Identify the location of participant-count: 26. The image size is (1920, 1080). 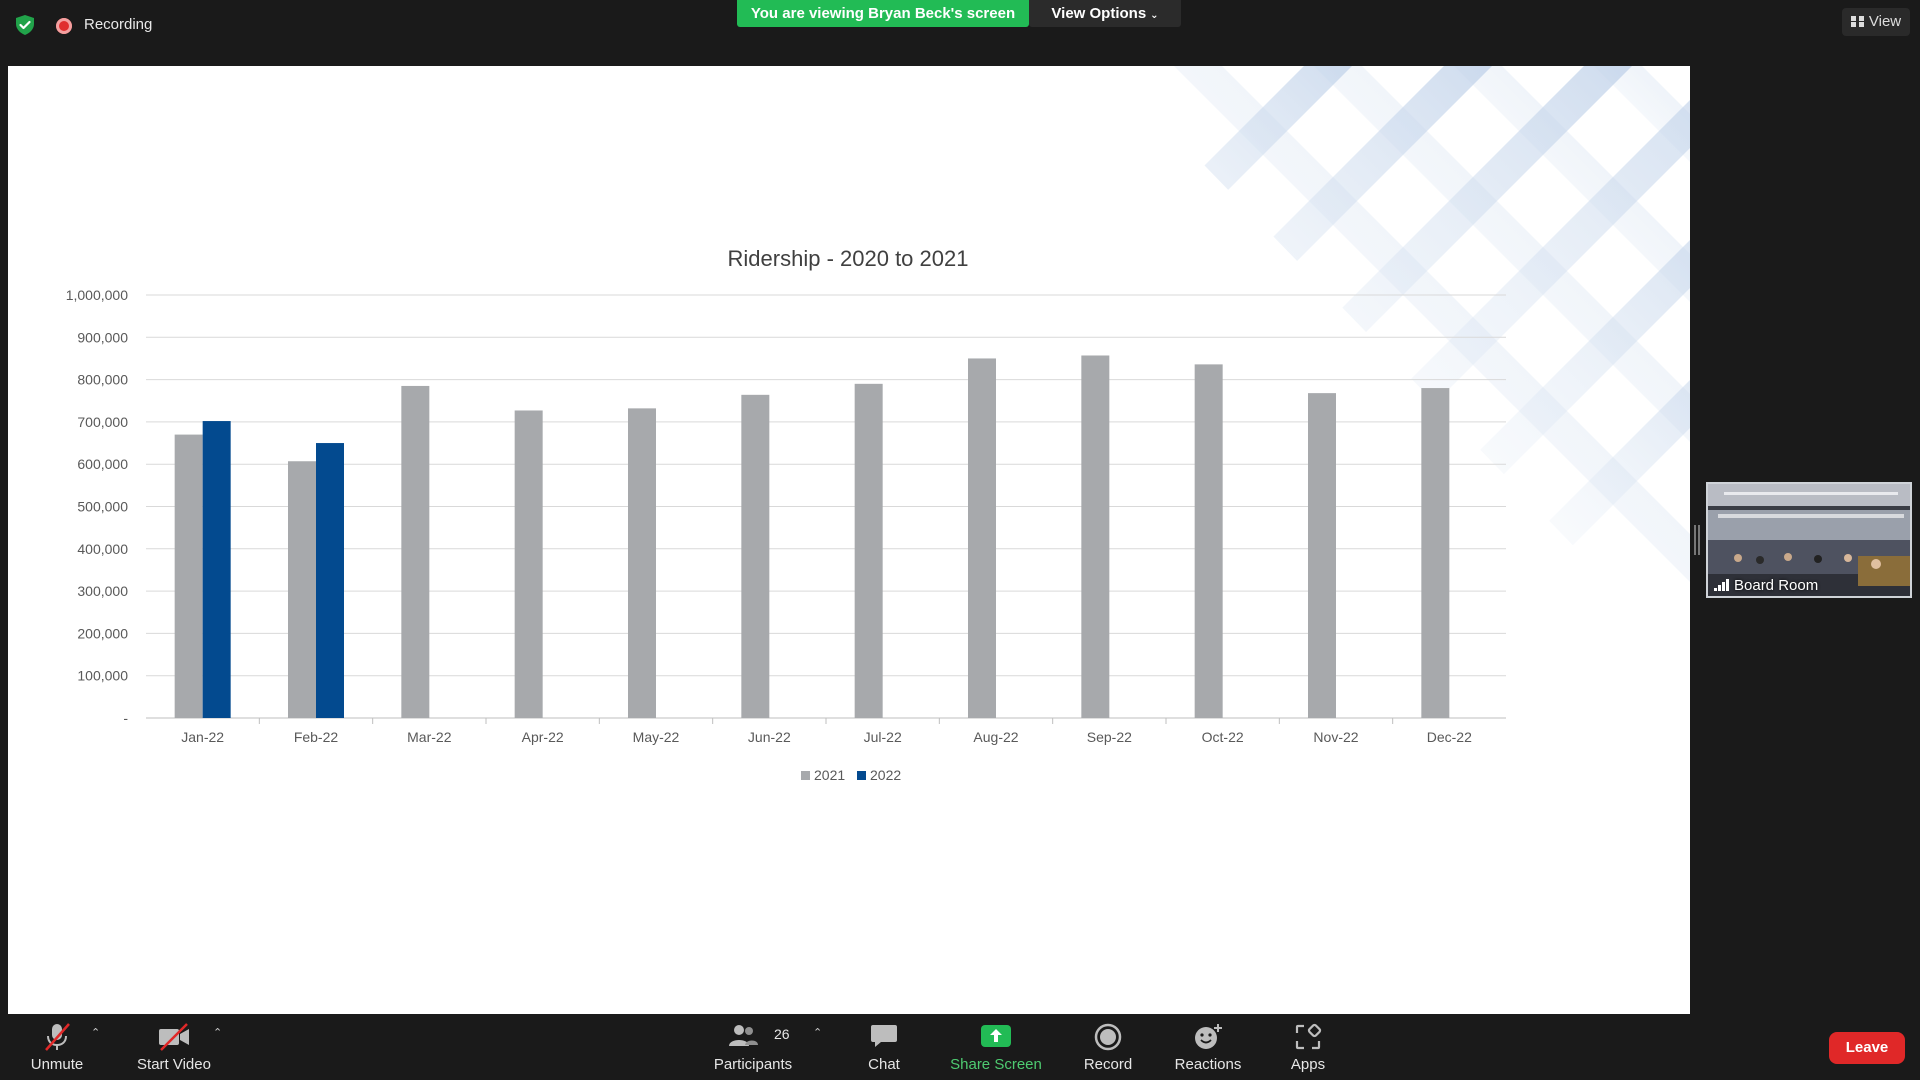
(782, 1034).